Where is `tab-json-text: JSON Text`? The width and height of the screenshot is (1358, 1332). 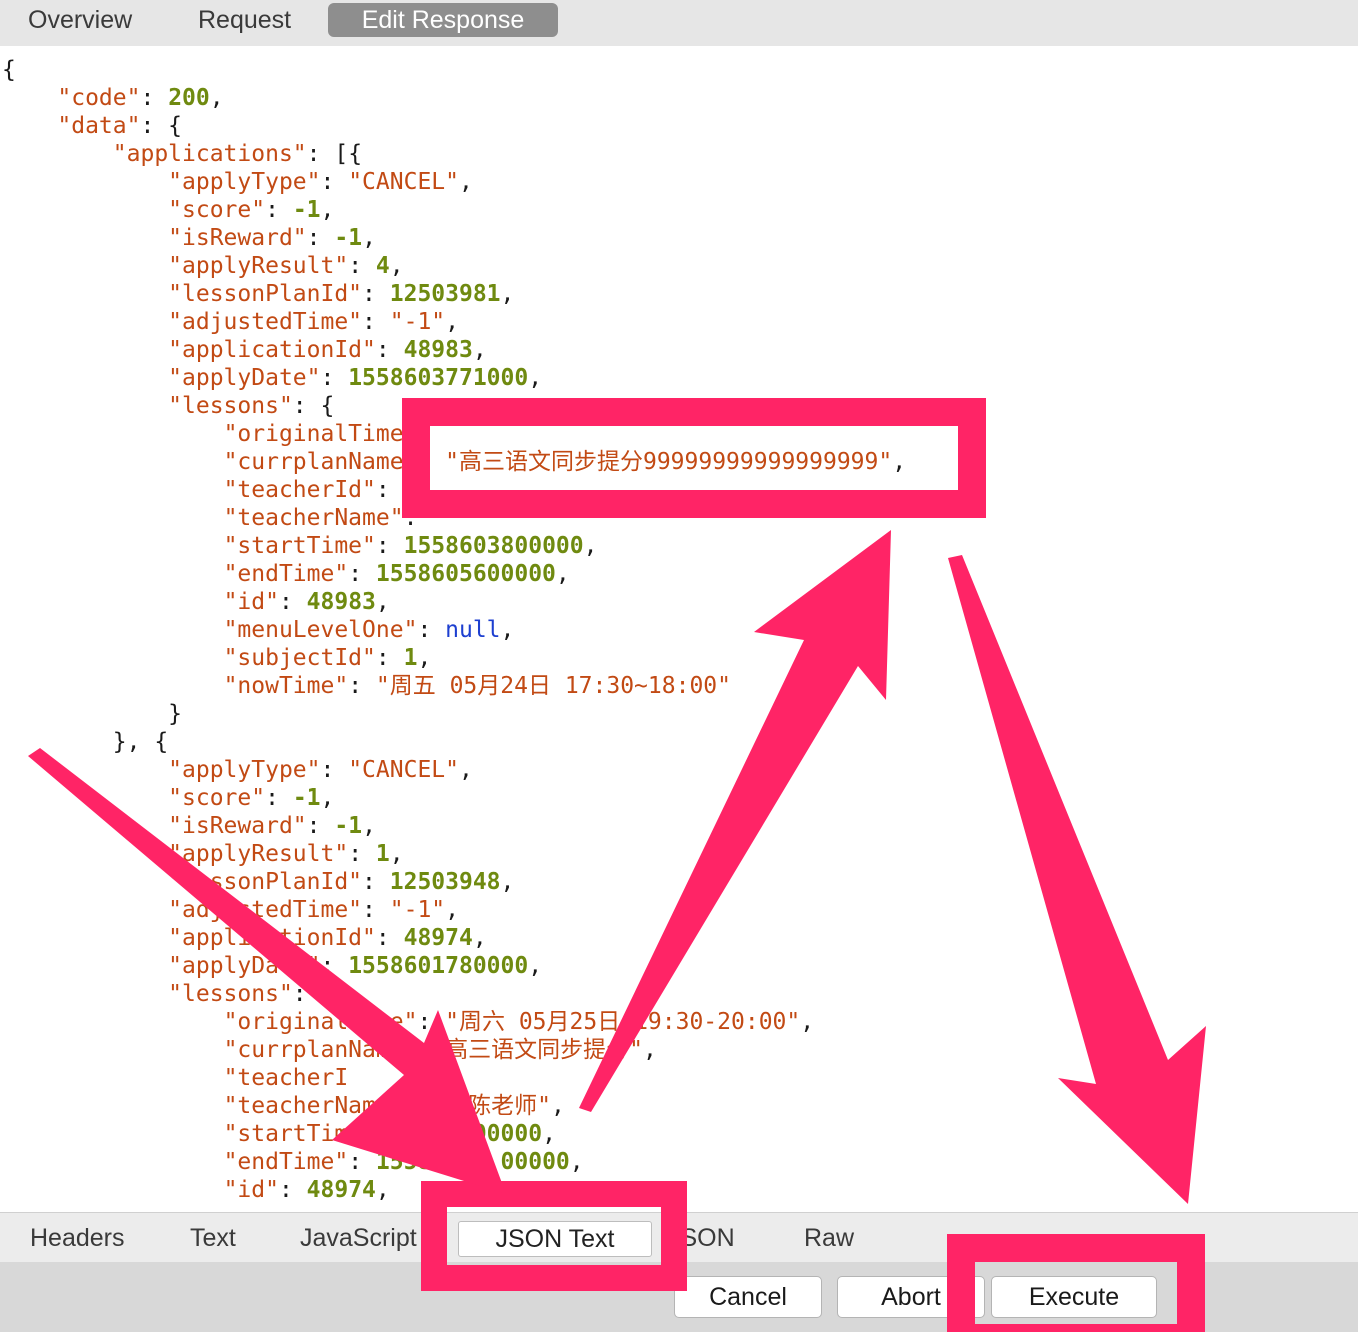
tab-json-text: JSON Text is located at coordinates (555, 1239).